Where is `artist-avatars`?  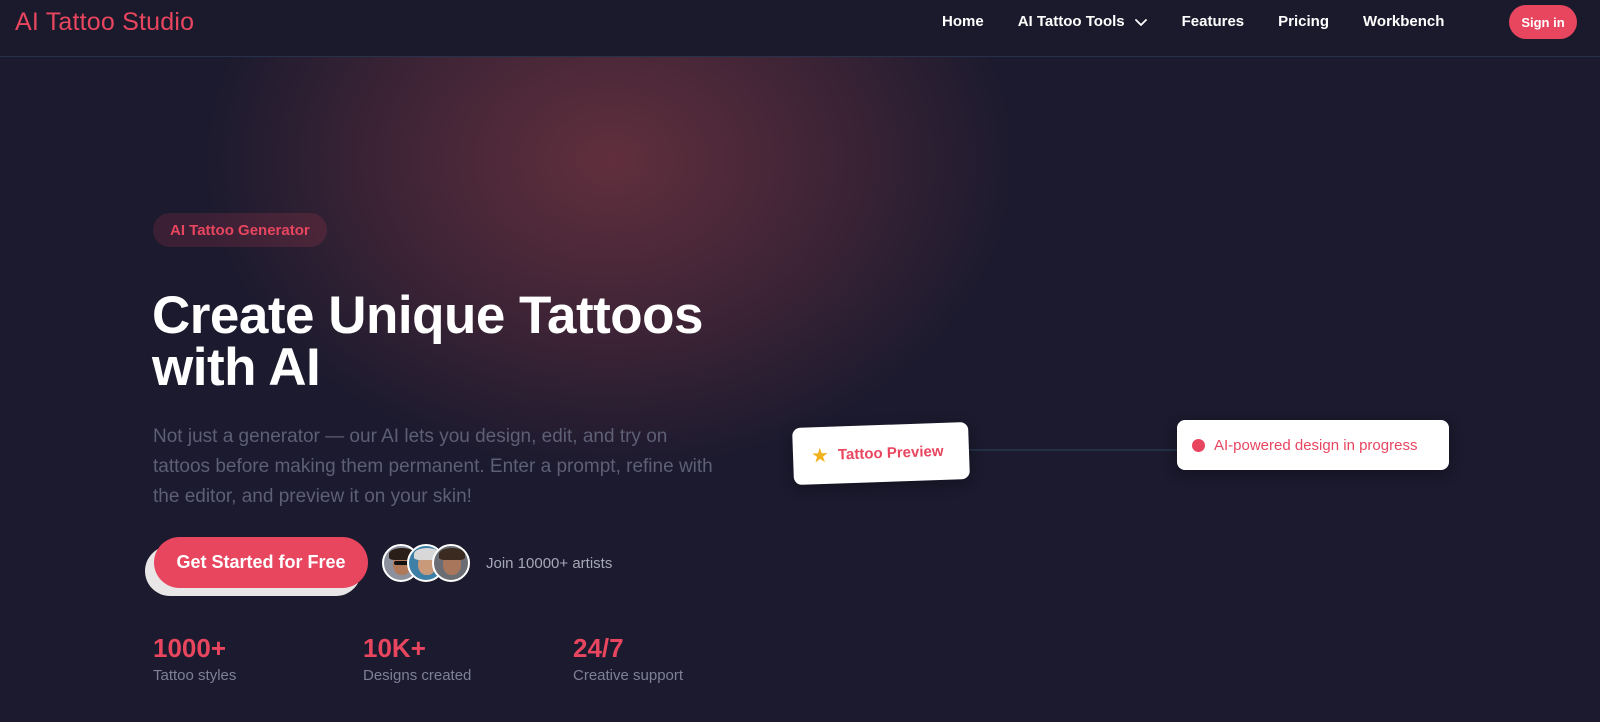
artist-avatars is located at coordinates (426, 563).